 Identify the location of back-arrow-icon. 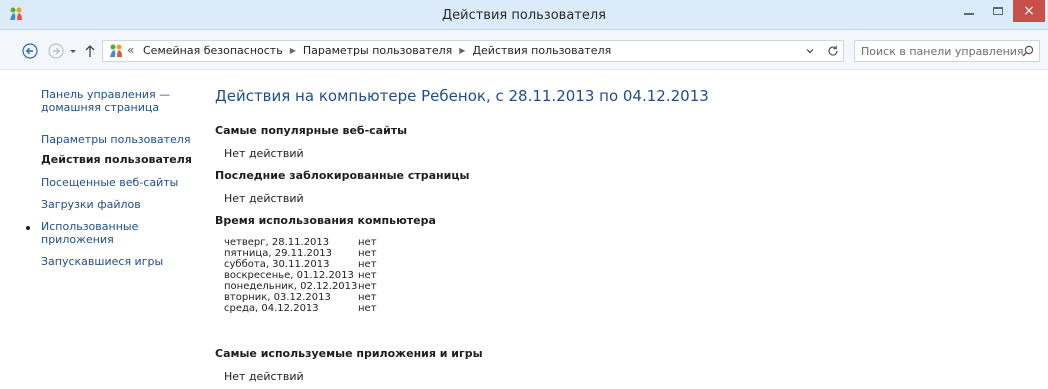
(30, 51).